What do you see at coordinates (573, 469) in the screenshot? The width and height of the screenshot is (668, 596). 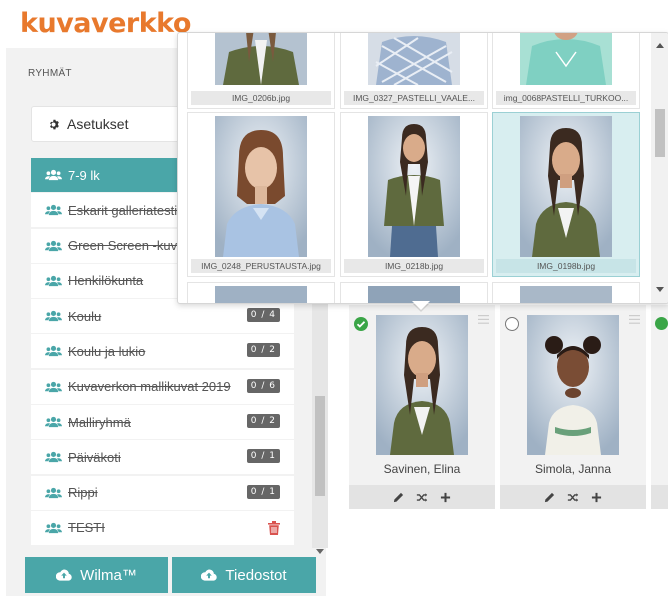 I see `student-name: Simola, Janna` at bounding box center [573, 469].